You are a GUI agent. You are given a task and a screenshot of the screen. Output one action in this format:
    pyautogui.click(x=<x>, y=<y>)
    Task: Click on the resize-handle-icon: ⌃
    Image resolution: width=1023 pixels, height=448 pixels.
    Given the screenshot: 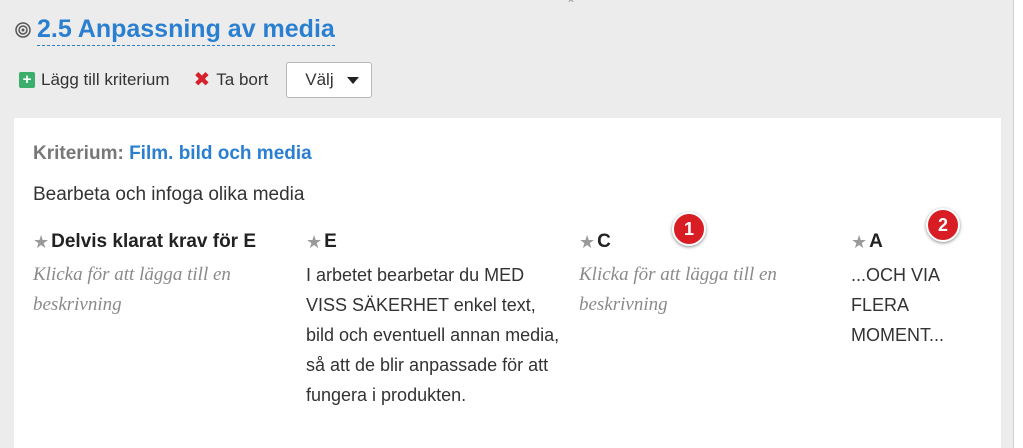 What is the action you would take?
    pyautogui.click(x=571, y=5)
    